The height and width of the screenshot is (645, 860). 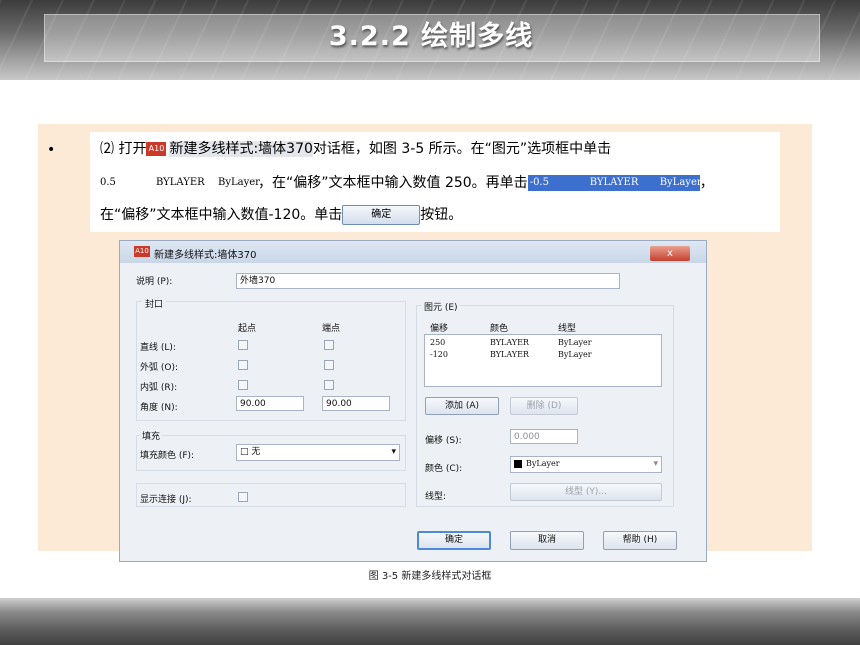 I want to click on fill-group-label: 填充, so click(x=151, y=435).